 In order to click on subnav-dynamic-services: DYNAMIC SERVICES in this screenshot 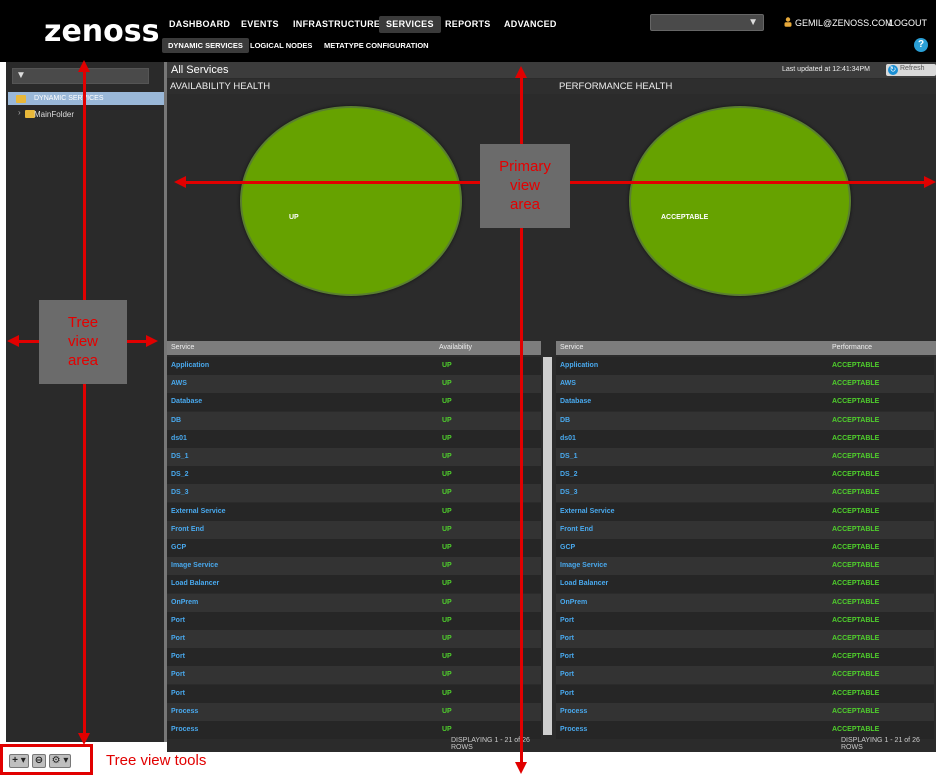, I will do `click(205, 45)`.